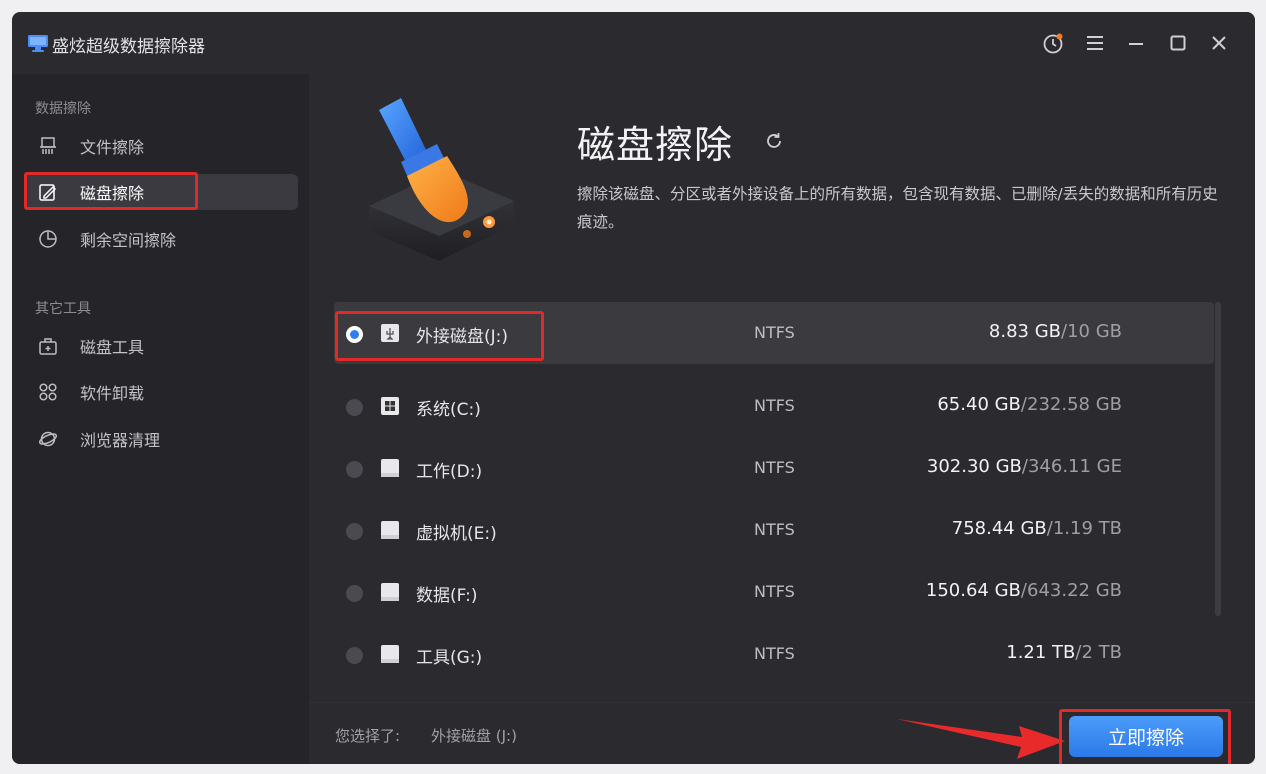 This screenshot has height=774, width=1266. Describe the element at coordinates (368, 736) in the screenshot. I see `selected-label: 您选择了:` at that location.